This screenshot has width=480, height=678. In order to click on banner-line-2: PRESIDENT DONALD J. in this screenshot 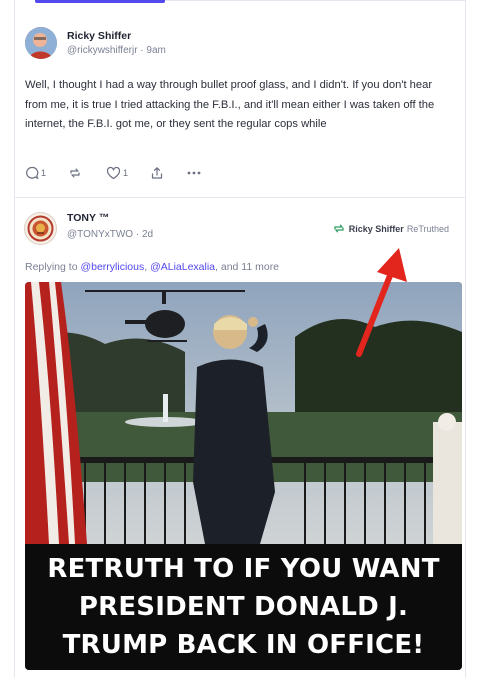, I will do `click(243, 607)`.